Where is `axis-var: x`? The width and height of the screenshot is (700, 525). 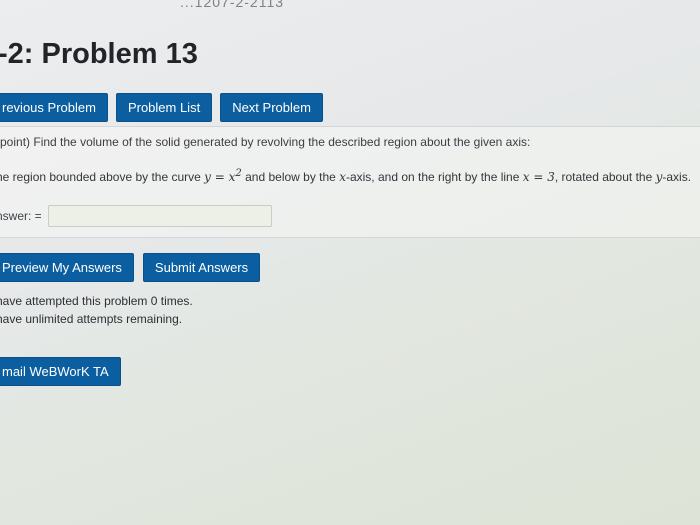
axis-var: x is located at coordinates (342, 177).